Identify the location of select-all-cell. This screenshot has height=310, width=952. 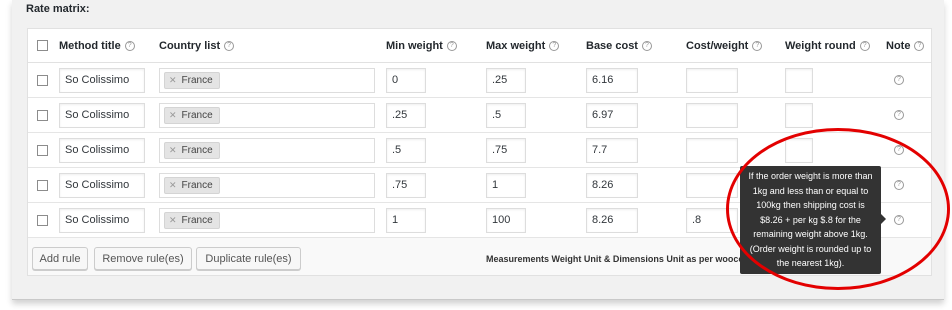
(42, 45).